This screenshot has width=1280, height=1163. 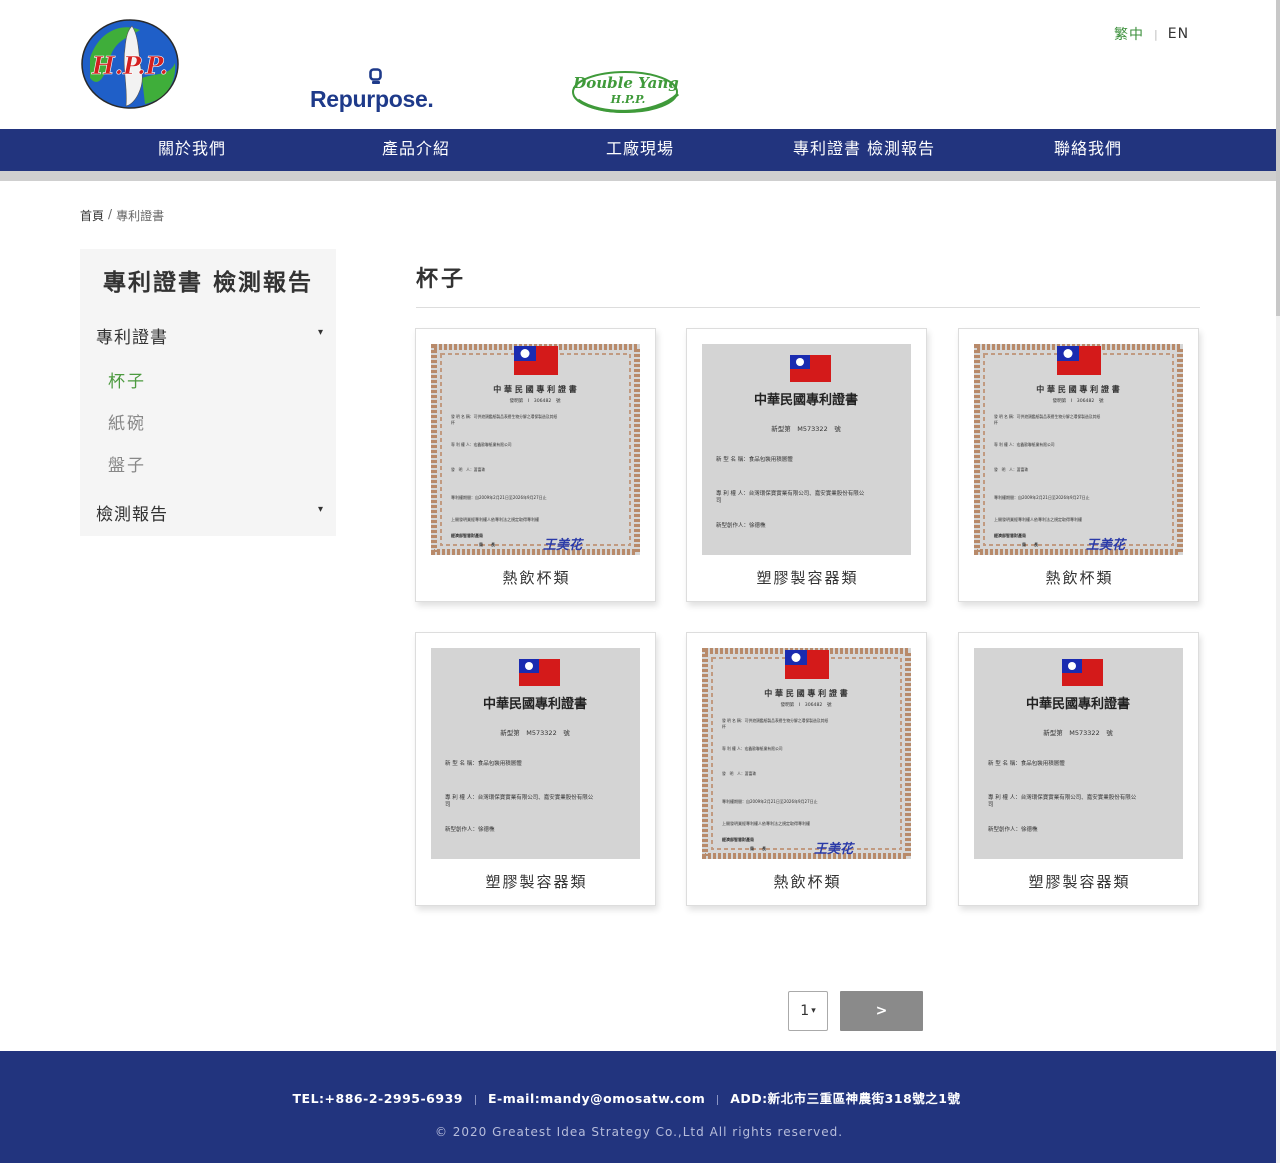 I want to click on sidebar-category-reports: 檢測報告 ▾, so click(x=210, y=512).